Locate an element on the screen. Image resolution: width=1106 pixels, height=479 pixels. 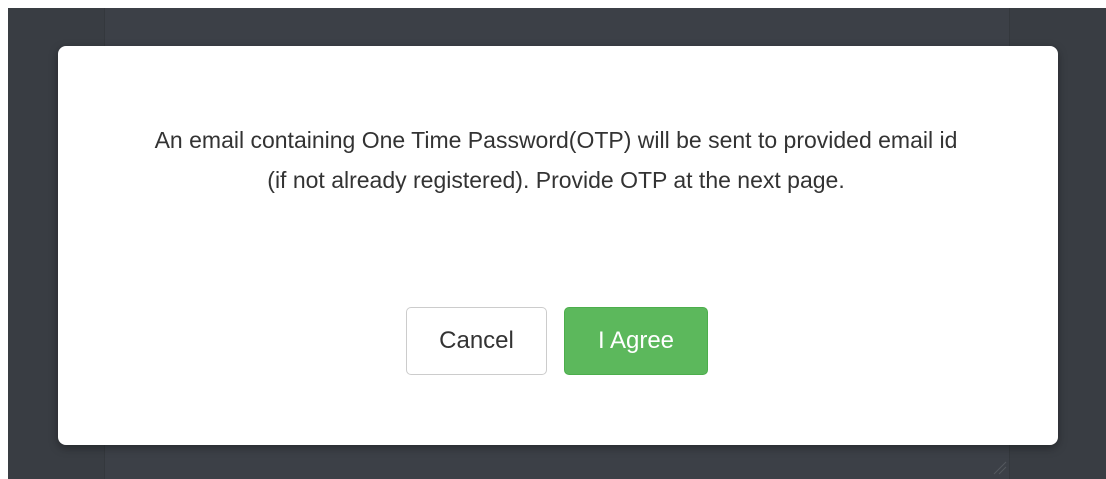
resize-grip-icon is located at coordinates (1000, 468).